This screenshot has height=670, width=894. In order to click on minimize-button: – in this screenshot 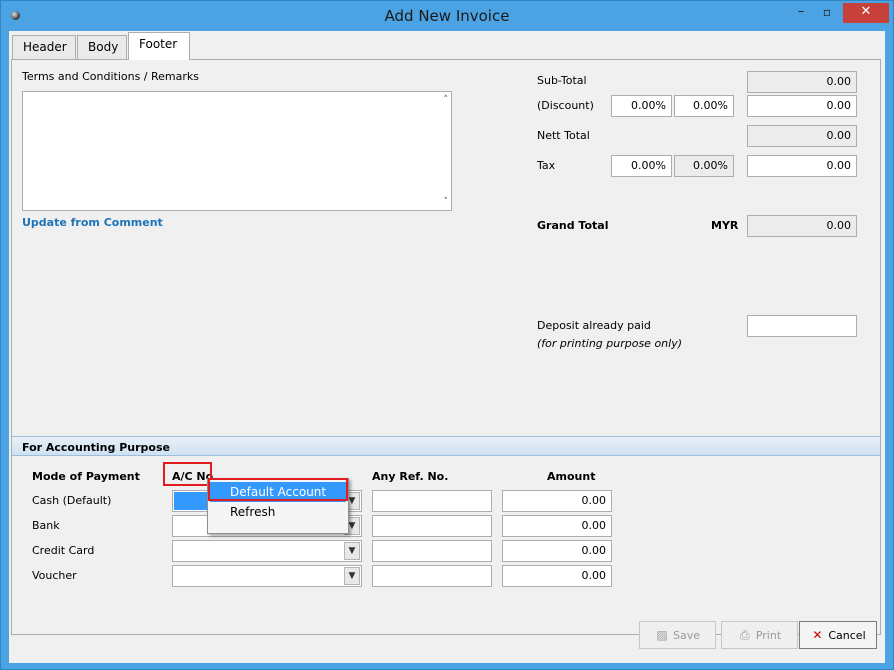, I will do `click(801, 13)`.